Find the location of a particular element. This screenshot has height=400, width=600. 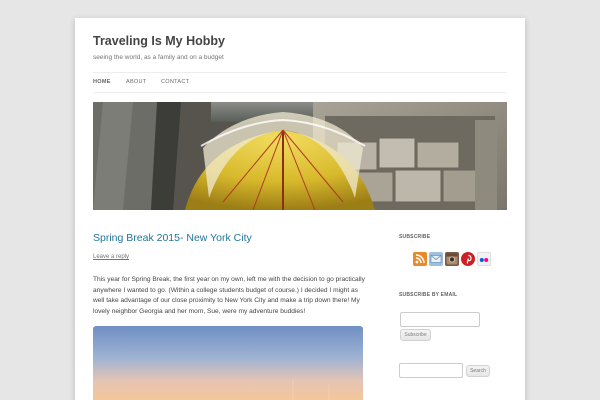

subscribe-widget-title: SUBSCRIBE is located at coordinates (415, 237).